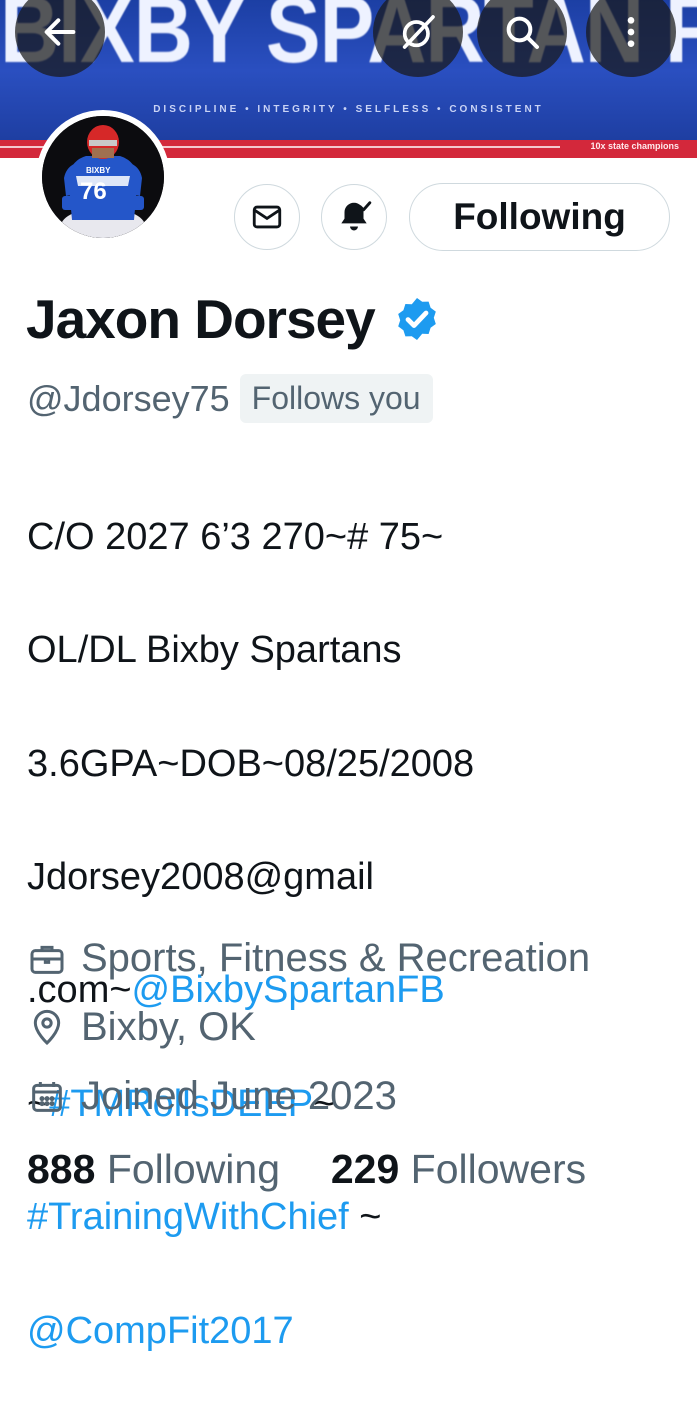  I want to click on hashtag-link-trainingwithchief: #TrainingWithChief, so click(188, 1217).